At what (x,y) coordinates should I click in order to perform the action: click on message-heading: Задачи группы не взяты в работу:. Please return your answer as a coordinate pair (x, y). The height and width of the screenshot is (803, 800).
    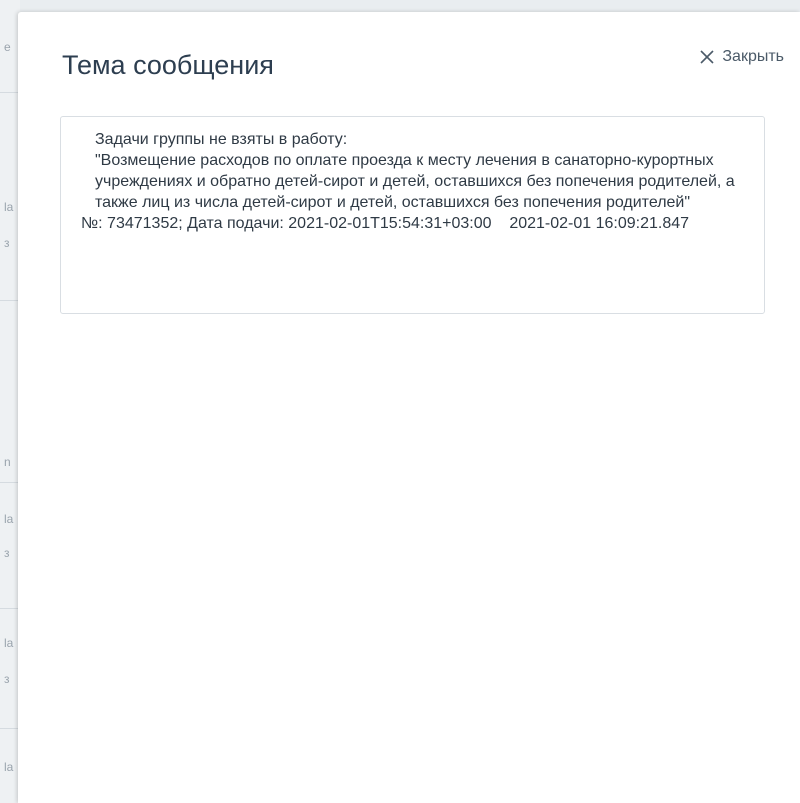
    Looking at the image, I should click on (221, 139).